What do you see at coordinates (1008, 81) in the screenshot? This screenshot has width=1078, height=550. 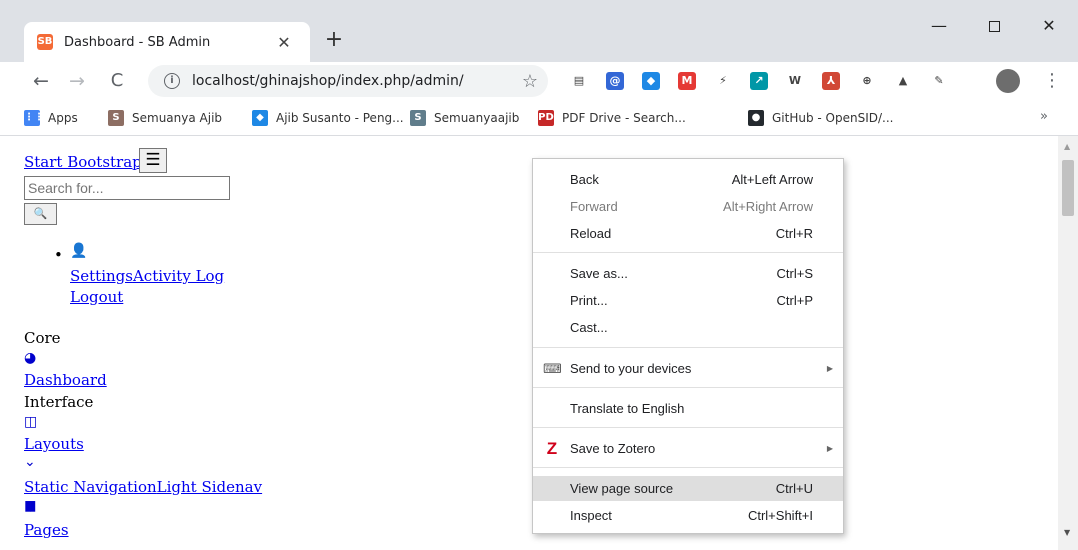 I see `profile-avatar` at bounding box center [1008, 81].